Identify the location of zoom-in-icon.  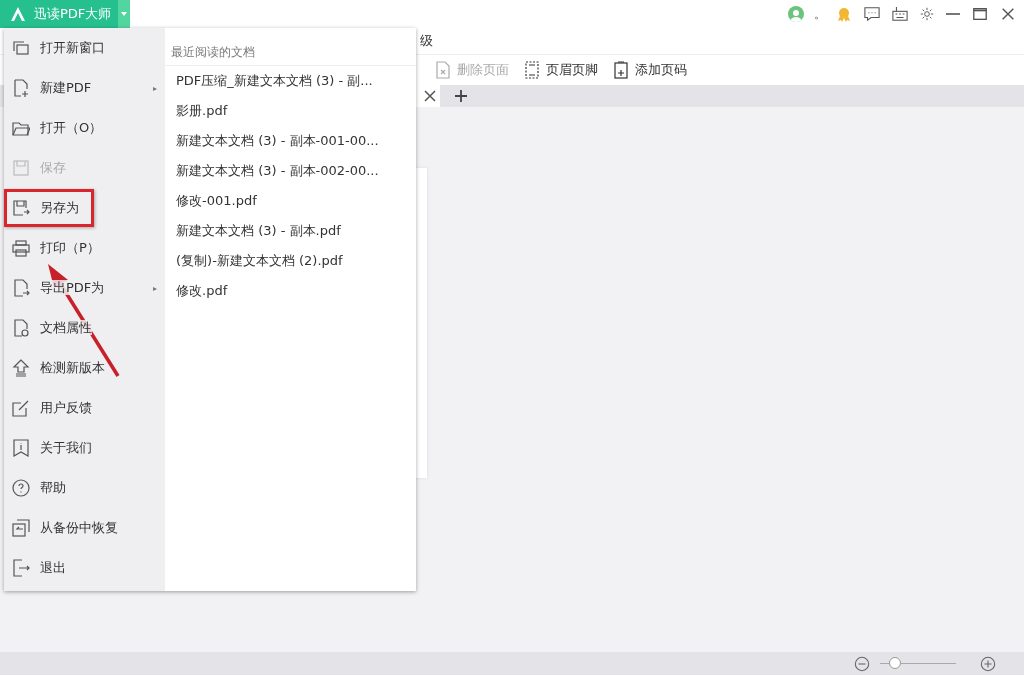
(988, 663).